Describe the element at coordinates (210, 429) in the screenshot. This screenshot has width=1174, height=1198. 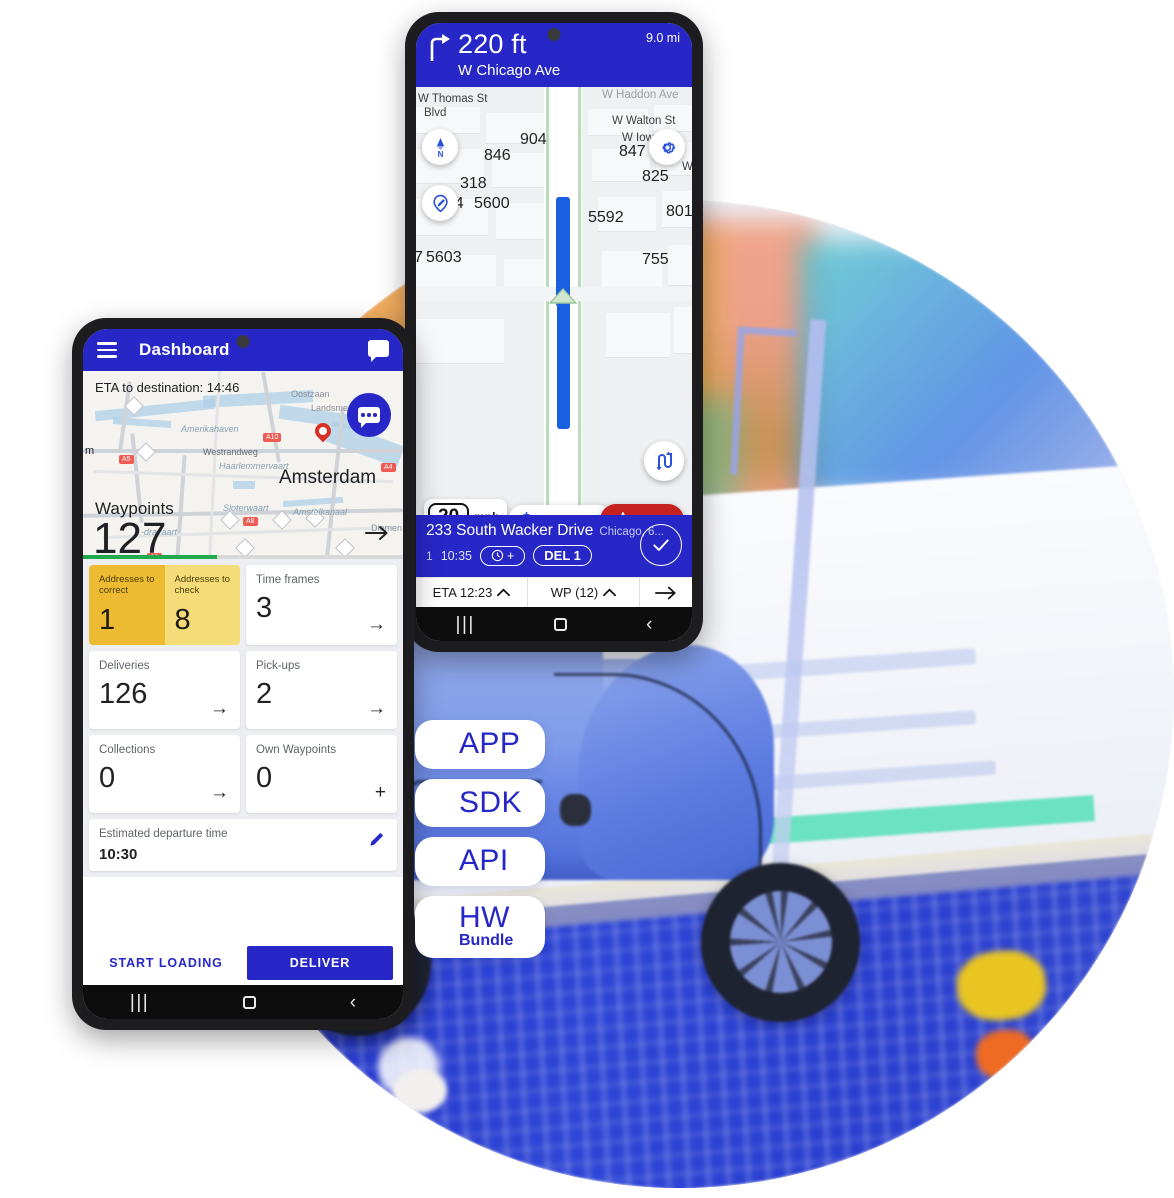
I see `map-place-label: Amerikahaven` at that location.